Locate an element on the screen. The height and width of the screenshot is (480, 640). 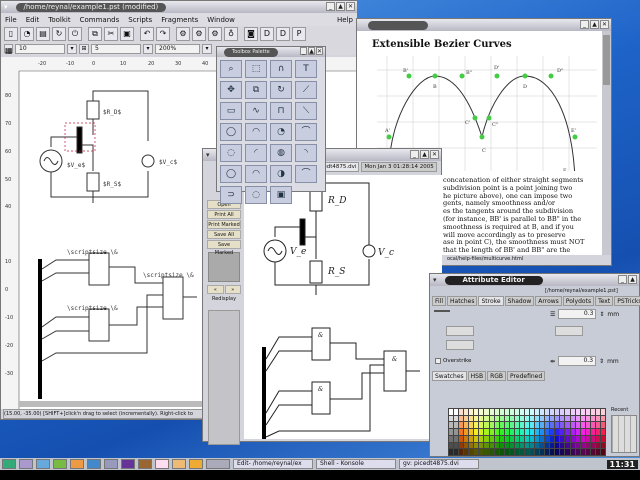
tool-button-icon: ◍ is located at coordinates (281, 153).